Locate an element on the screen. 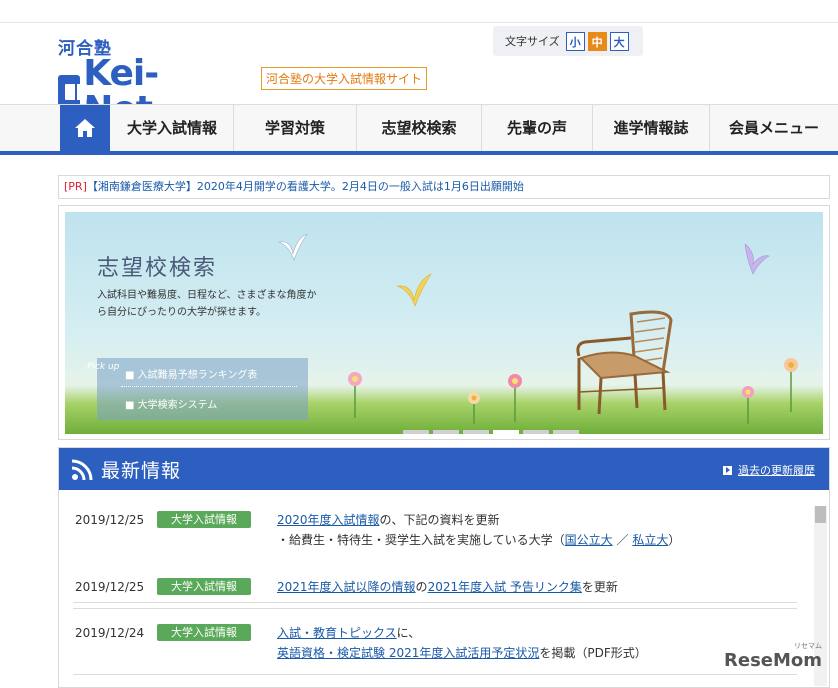  slide-indicators is located at coordinates (493, 432).